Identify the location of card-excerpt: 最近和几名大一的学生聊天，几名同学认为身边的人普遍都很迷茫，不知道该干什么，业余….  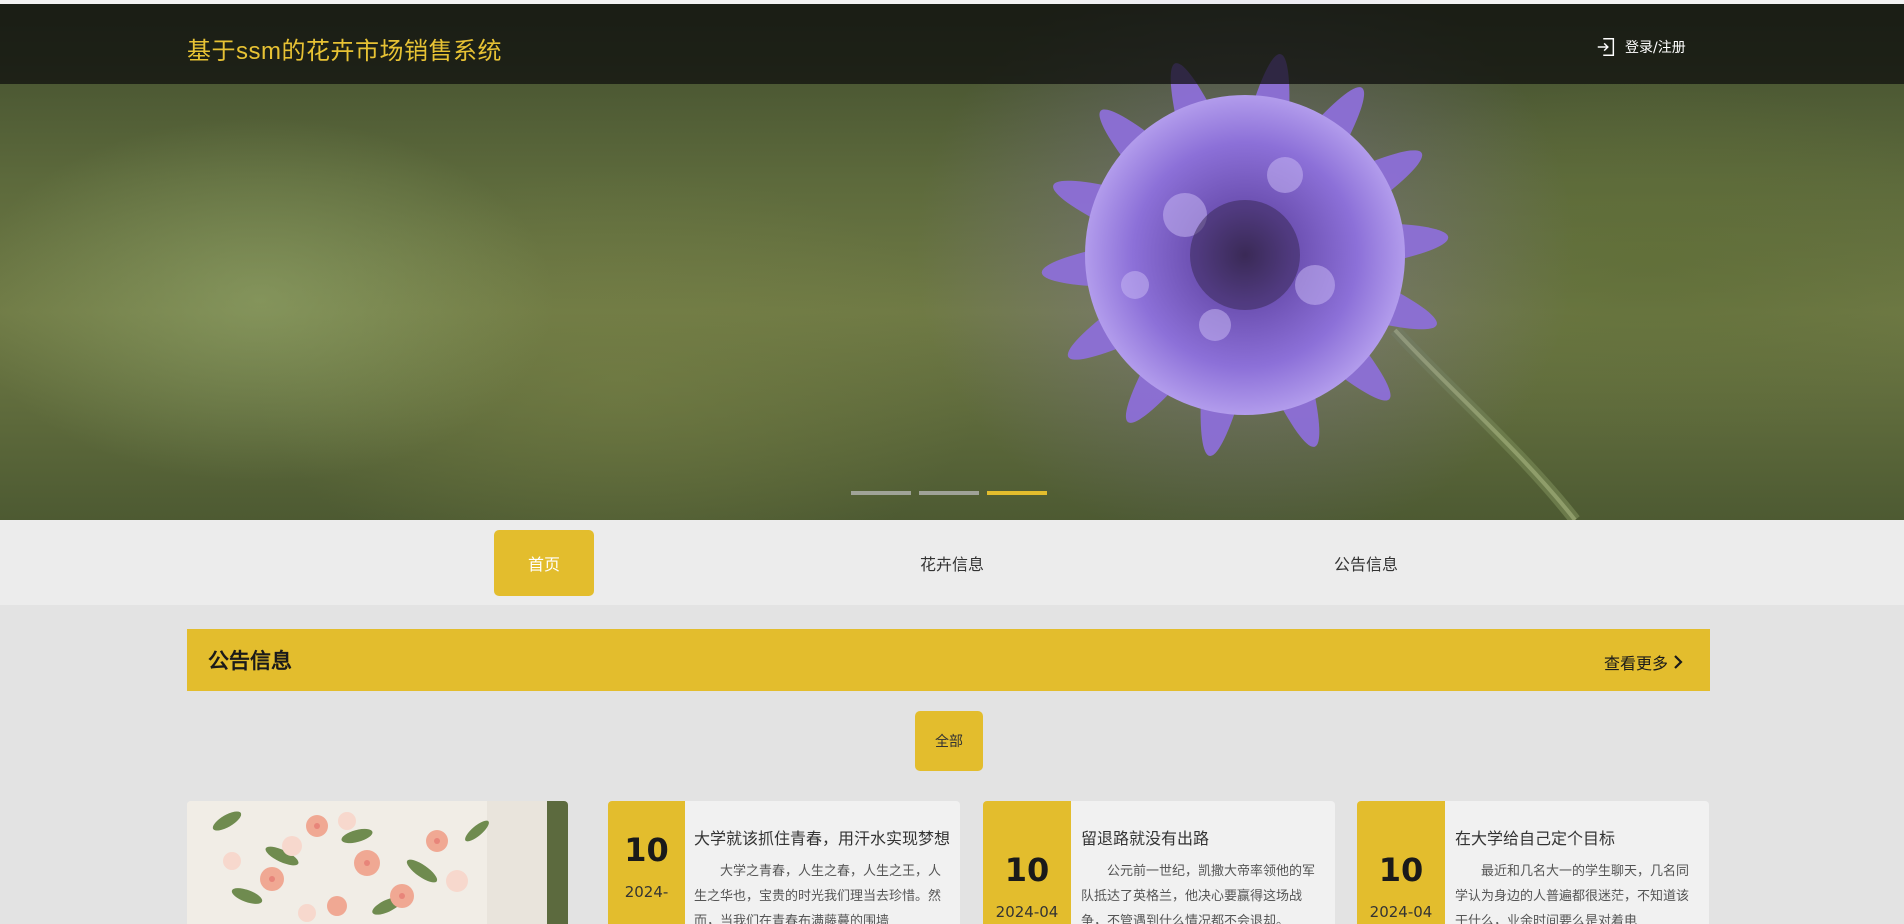
(1572, 894).